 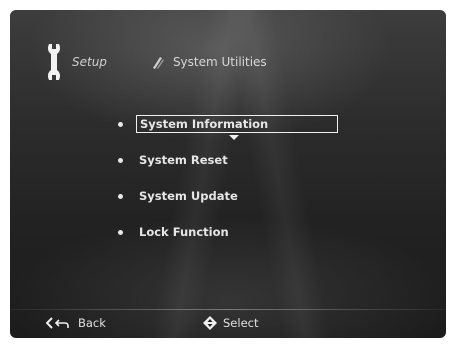 I want to click on menu-item-label-wrap: Lock Function, so click(x=182, y=232).